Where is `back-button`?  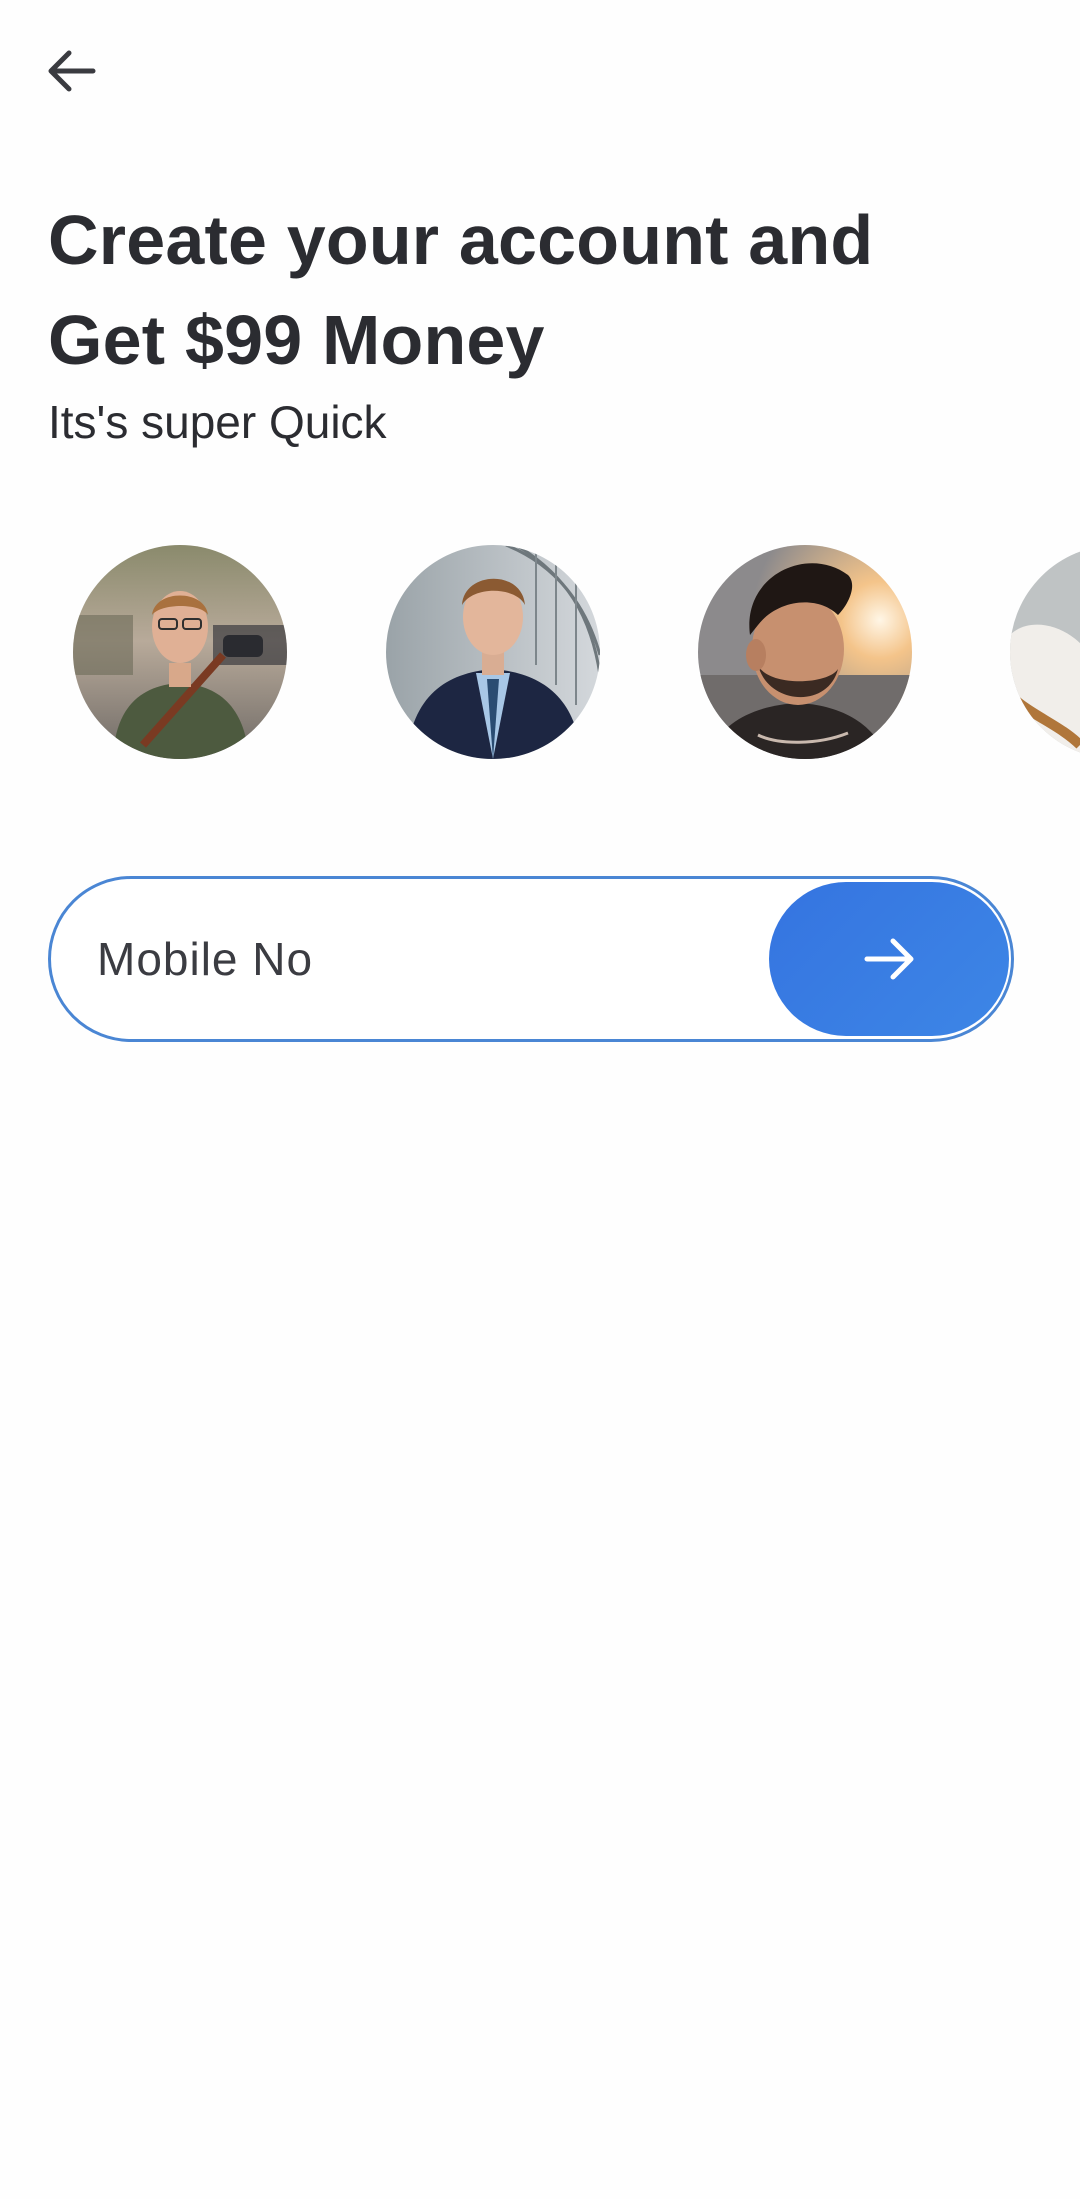 back-button is located at coordinates (71, 71).